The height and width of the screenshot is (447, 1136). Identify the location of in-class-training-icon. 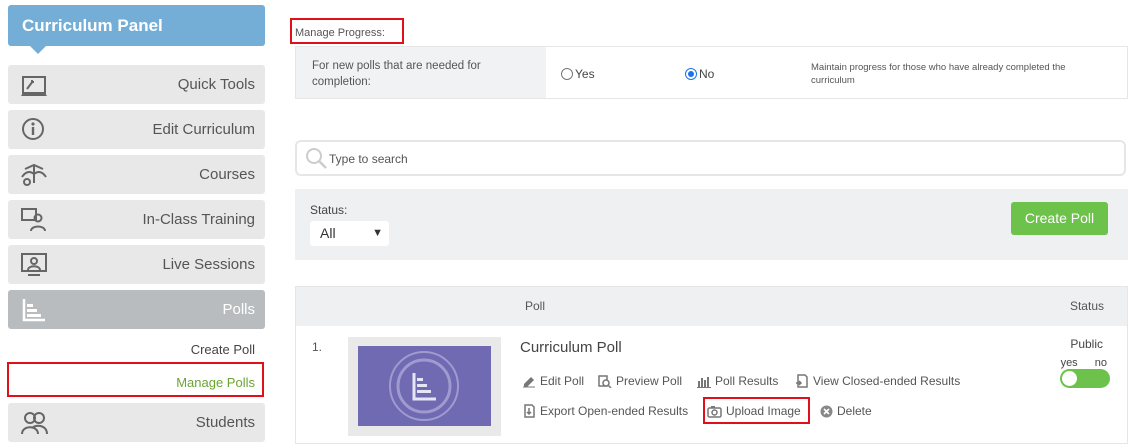
(34, 219).